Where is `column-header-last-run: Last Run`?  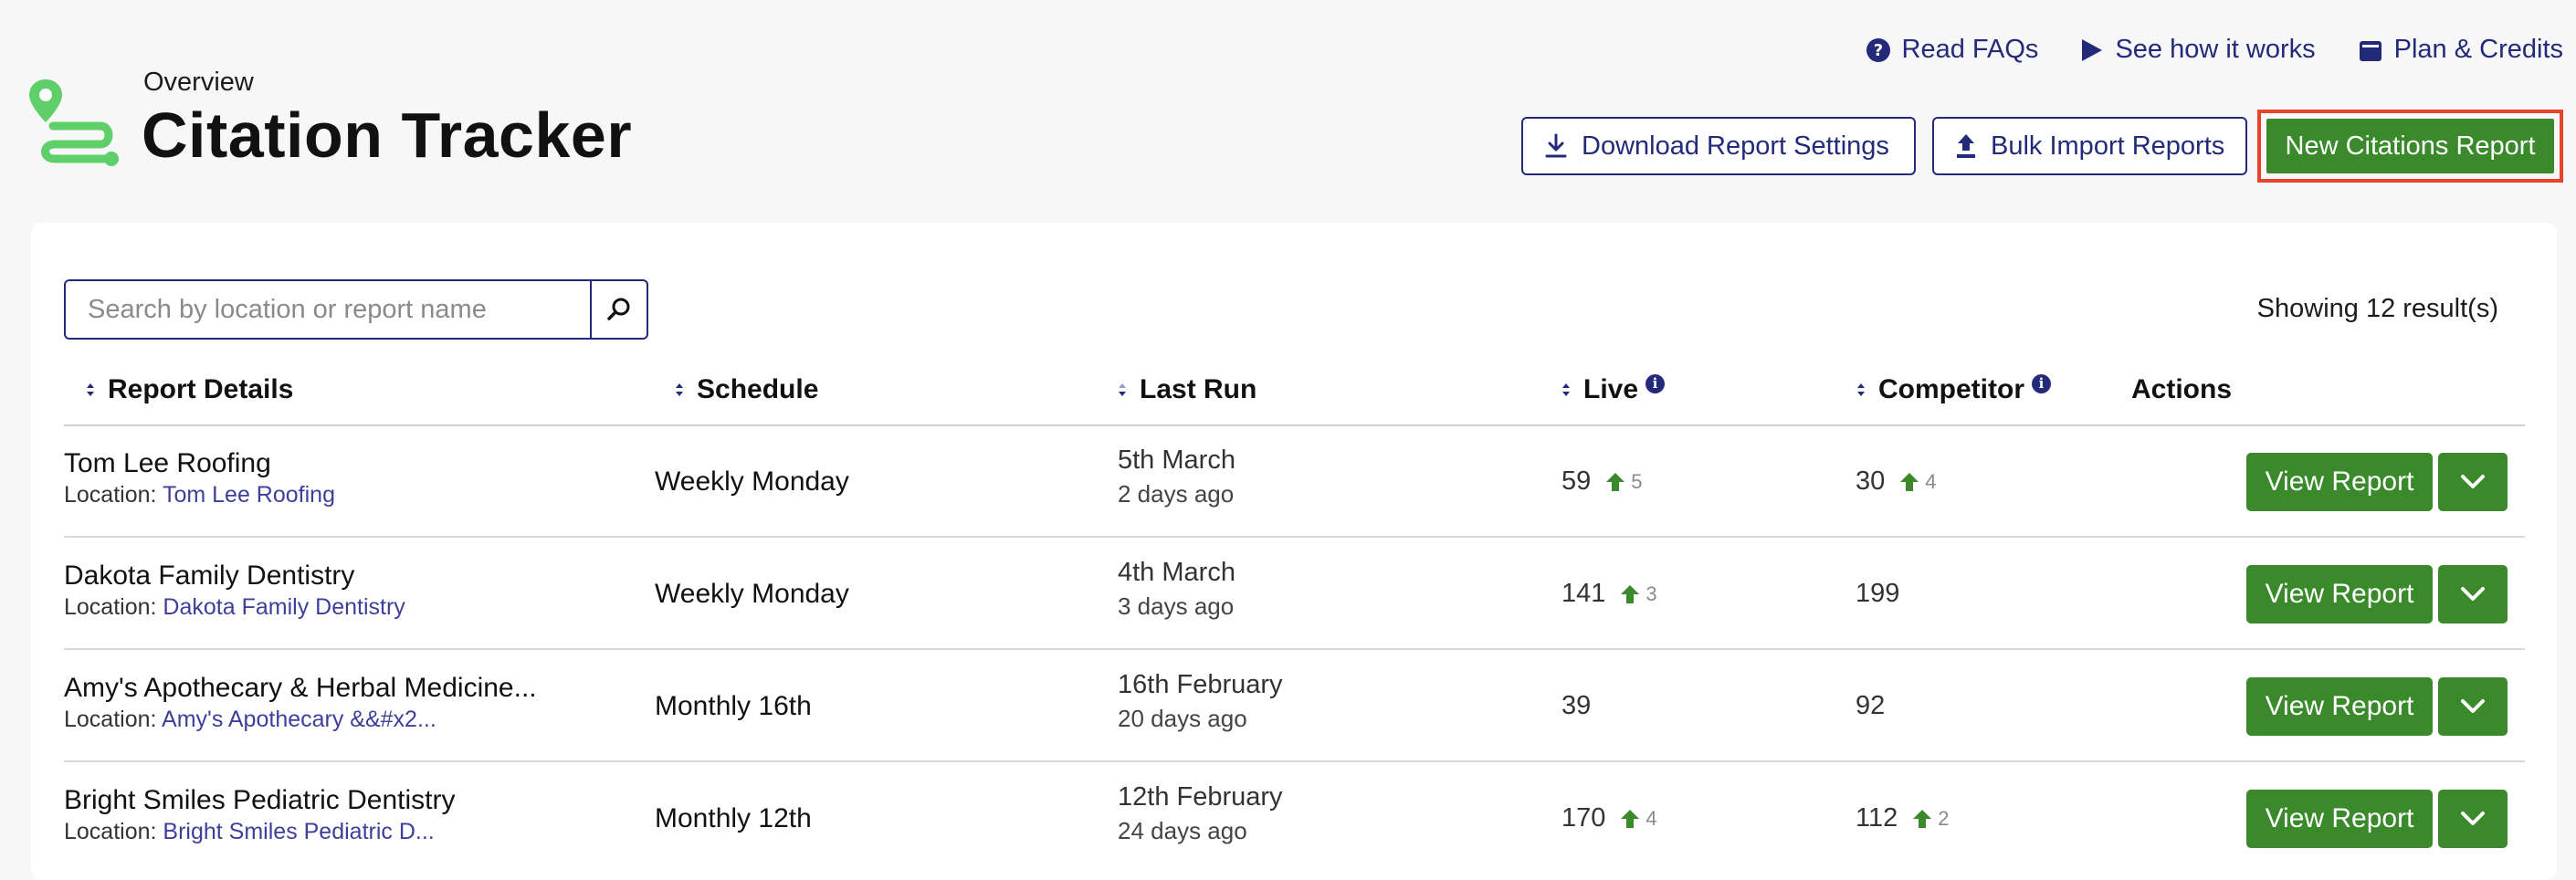 column-header-last-run: Last Run is located at coordinates (1187, 389).